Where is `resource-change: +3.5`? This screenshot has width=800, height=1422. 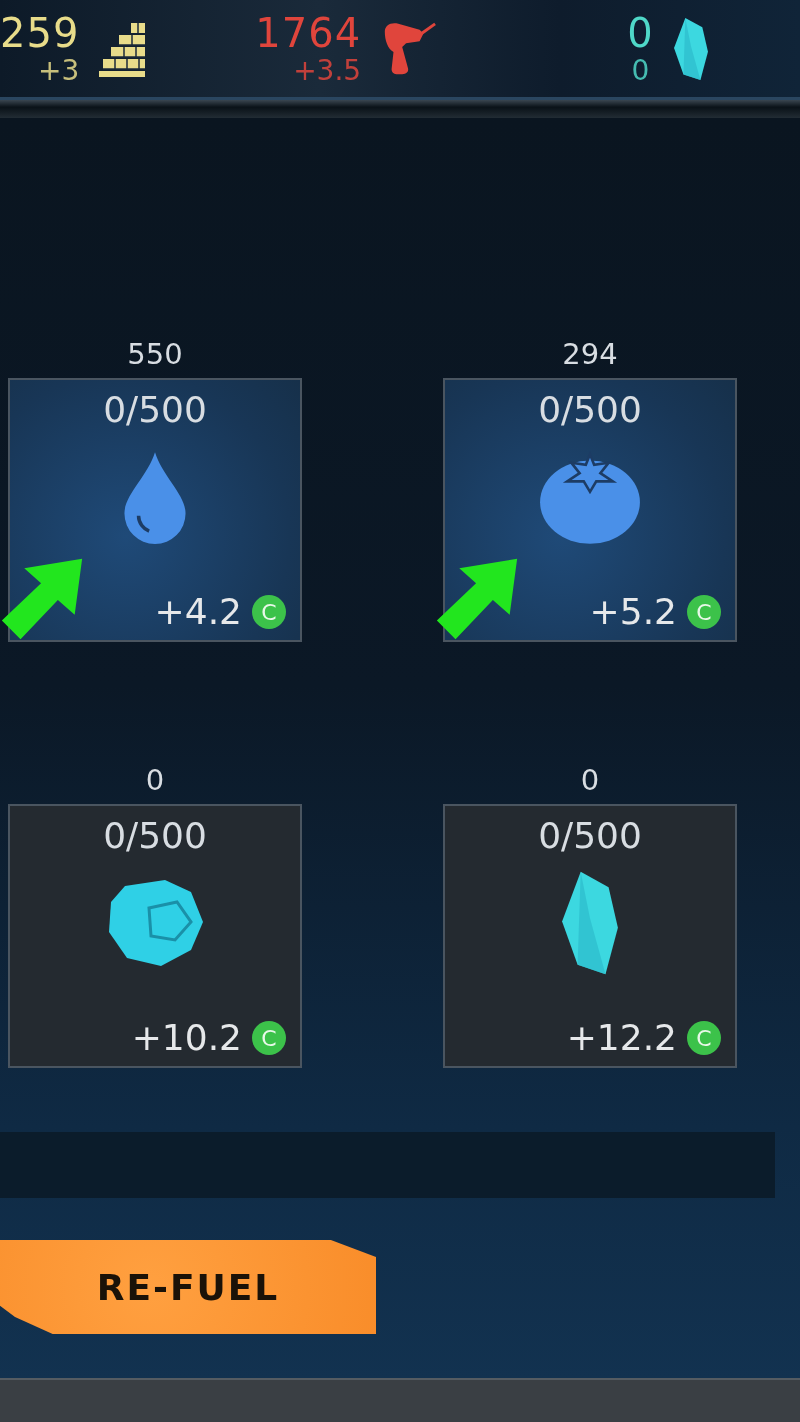
resource-change: +3.5 is located at coordinates (327, 70).